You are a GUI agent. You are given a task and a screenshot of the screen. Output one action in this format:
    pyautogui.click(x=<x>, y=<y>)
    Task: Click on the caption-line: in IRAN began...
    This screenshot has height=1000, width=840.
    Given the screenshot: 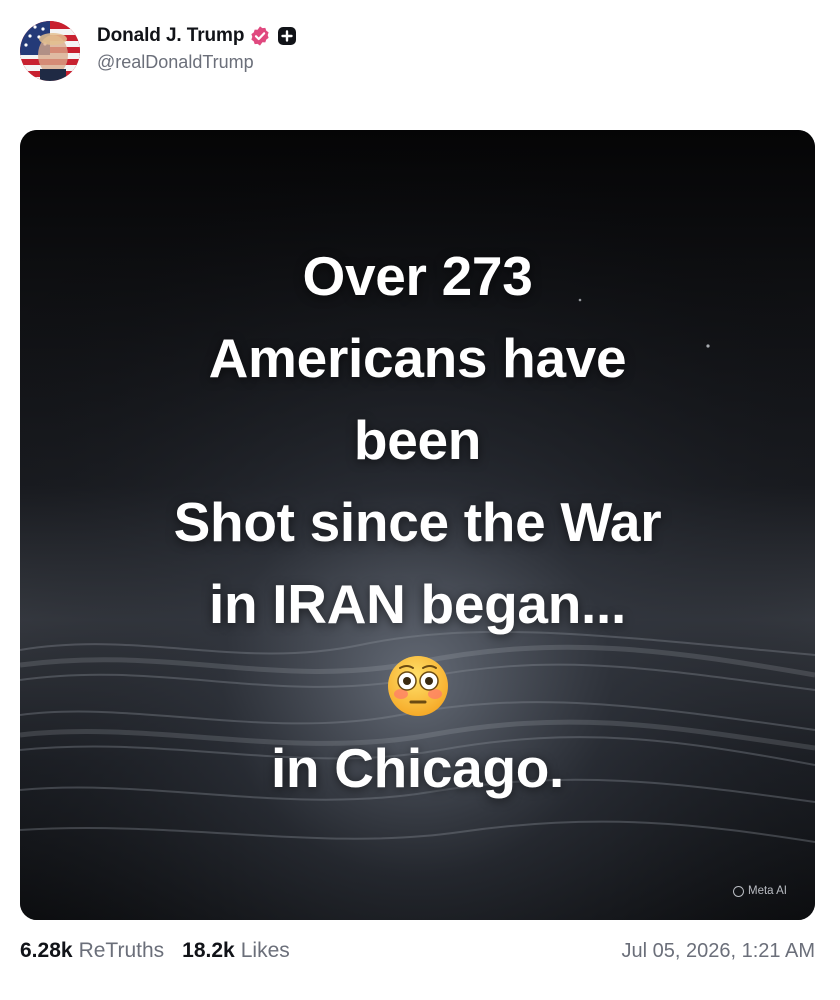 What is the action you would take?
    pyautogui.click(x=417, y=604)
    